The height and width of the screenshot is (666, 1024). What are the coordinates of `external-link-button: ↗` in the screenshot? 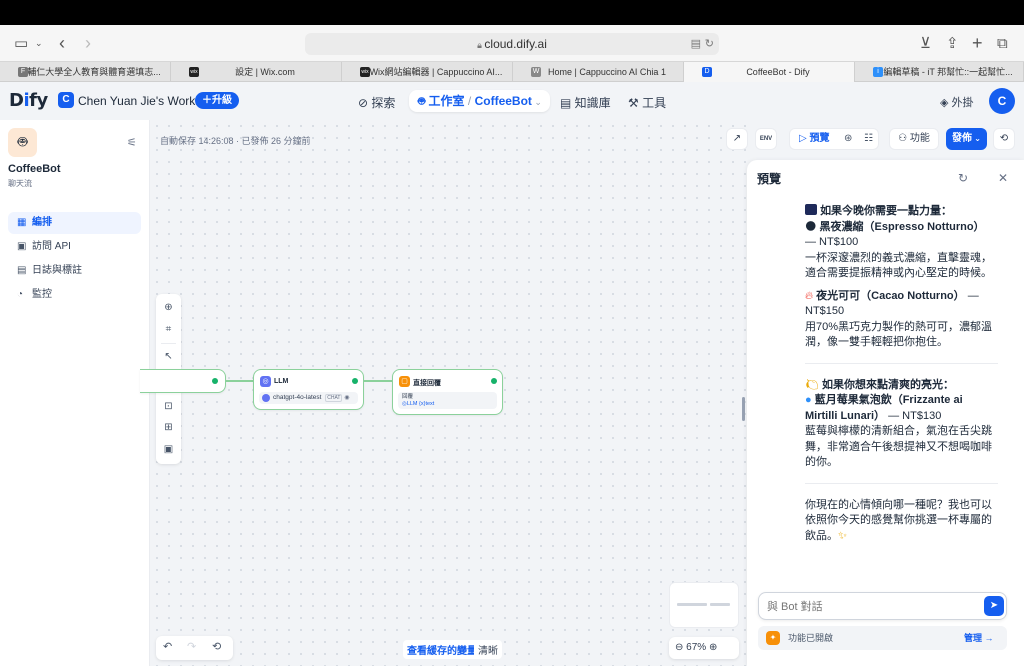 It's located at (737, 139).